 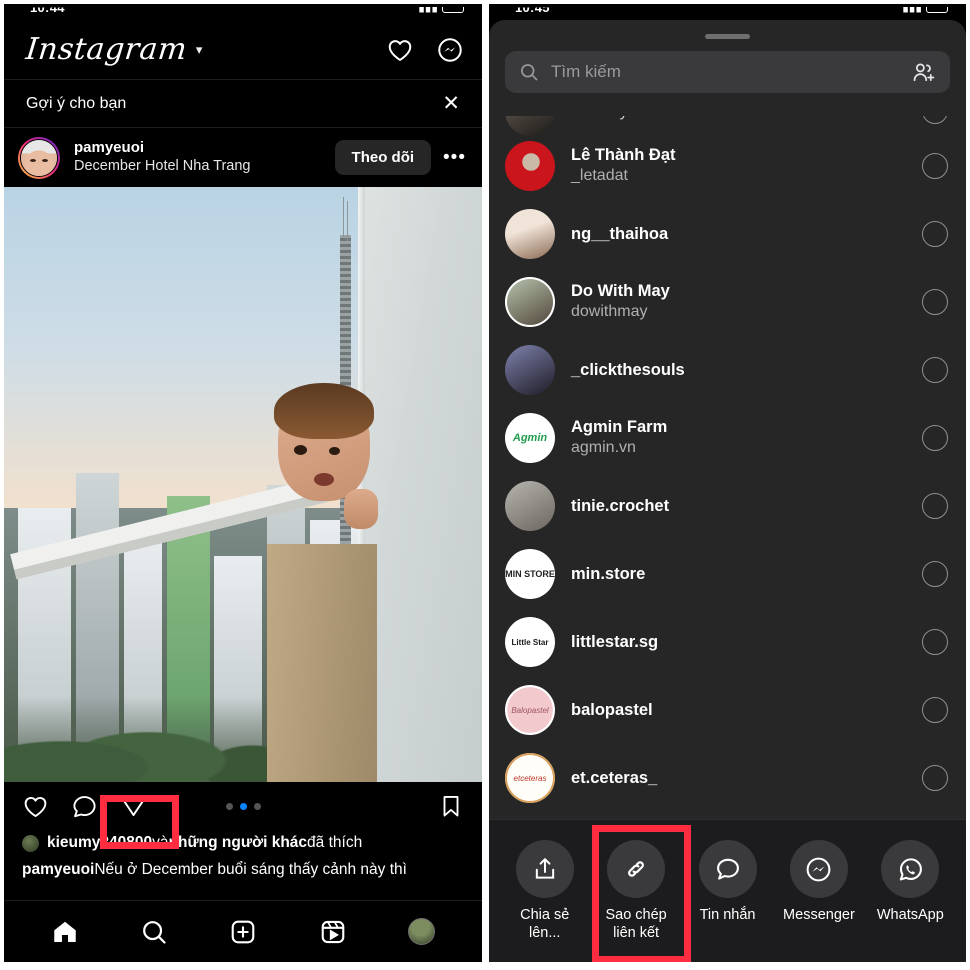 What do you see at coordinates (746, 642) in the screenshot?
I see `contact-text: littlestar.sg` at bounding box center [746, 642].